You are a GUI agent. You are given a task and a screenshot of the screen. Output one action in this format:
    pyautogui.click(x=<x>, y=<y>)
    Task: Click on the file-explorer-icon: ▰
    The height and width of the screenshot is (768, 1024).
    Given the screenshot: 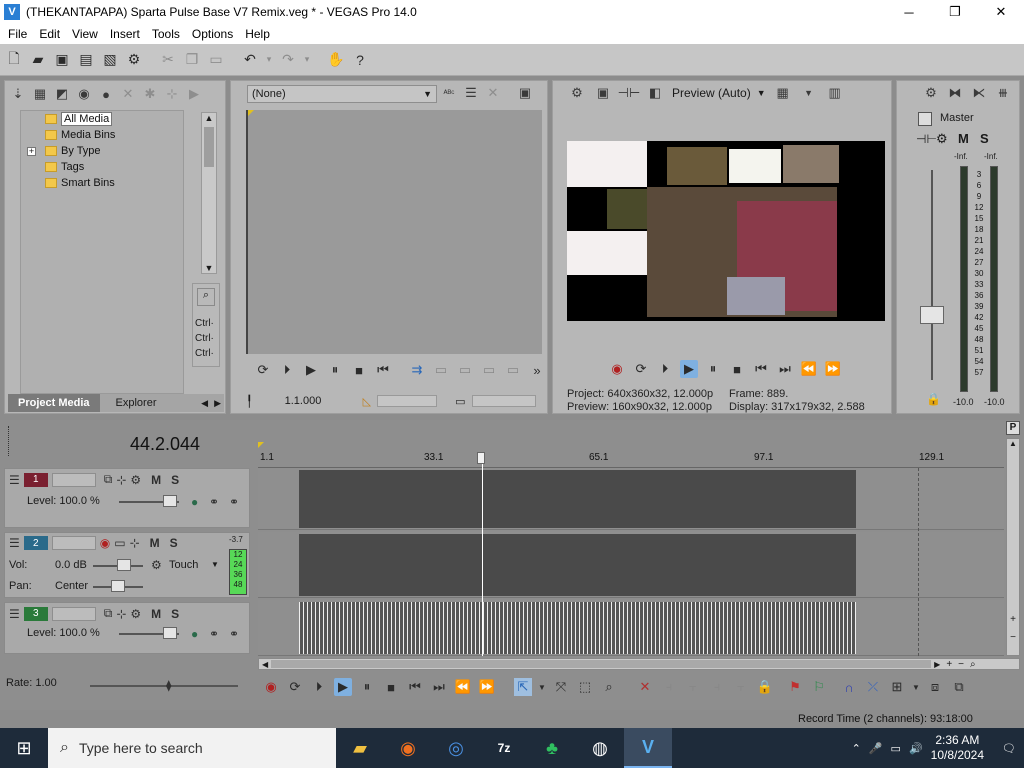 What is the action you would take?
    pyautogui.click(x=360, y=748)
    